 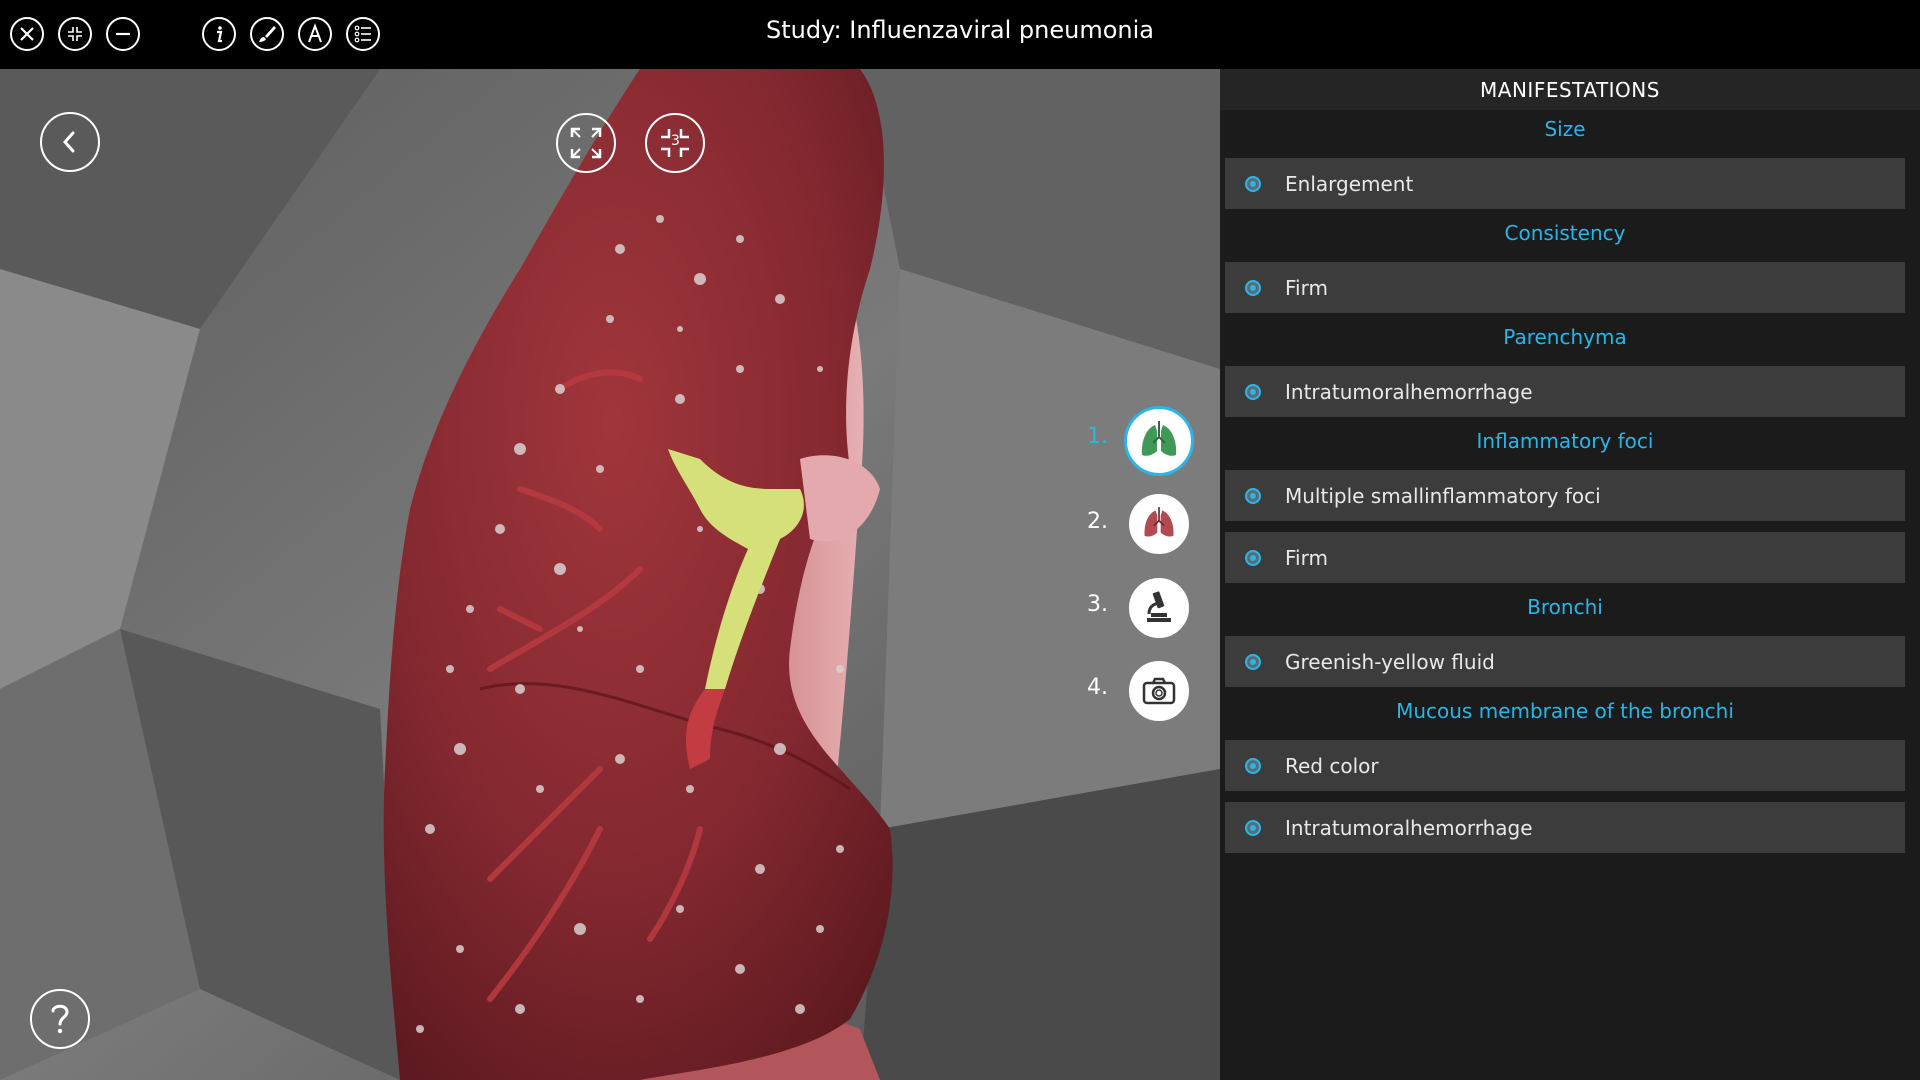 I want to click on manifestation-item: Multiple smallinflammatory foci, so click(x=1565, y=495).